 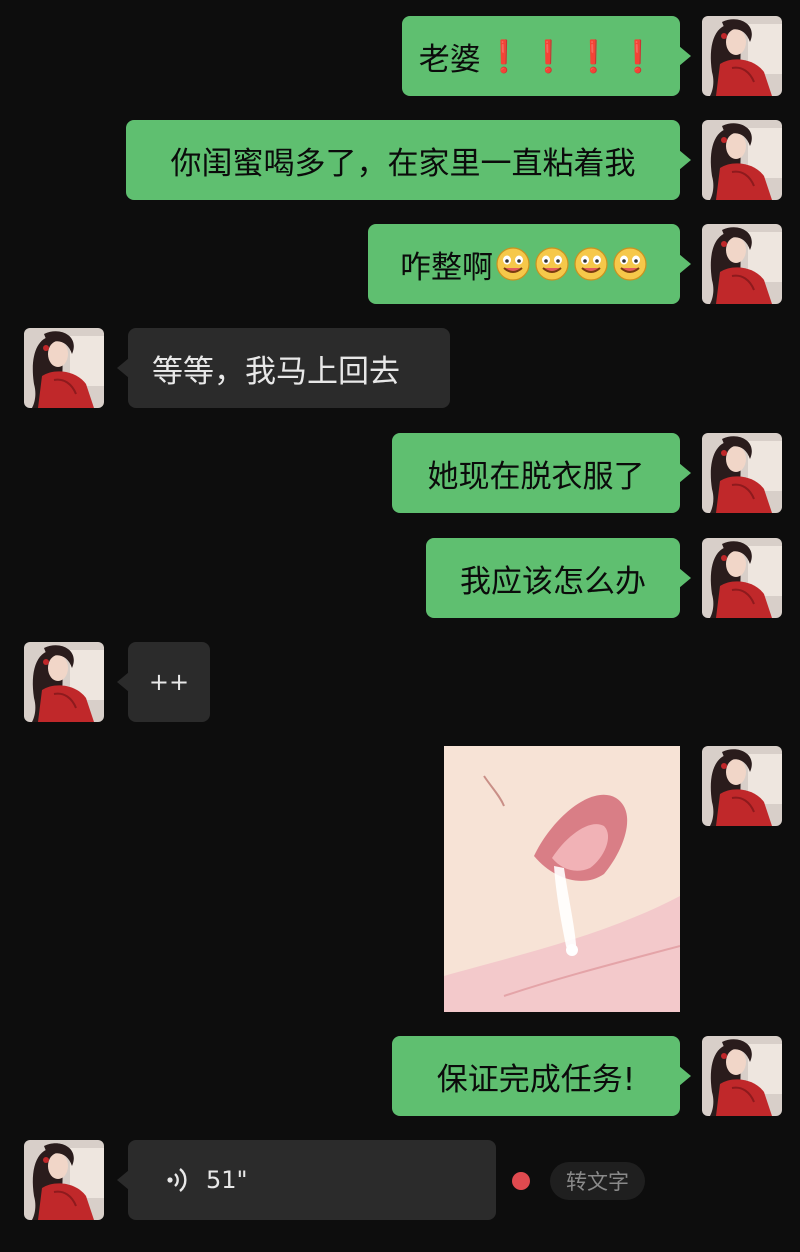 What do you see at coordinates (536, 1079) in the screenshot?
I see `message-text: 保证完成任务!` at bounding box center [536, 1079].